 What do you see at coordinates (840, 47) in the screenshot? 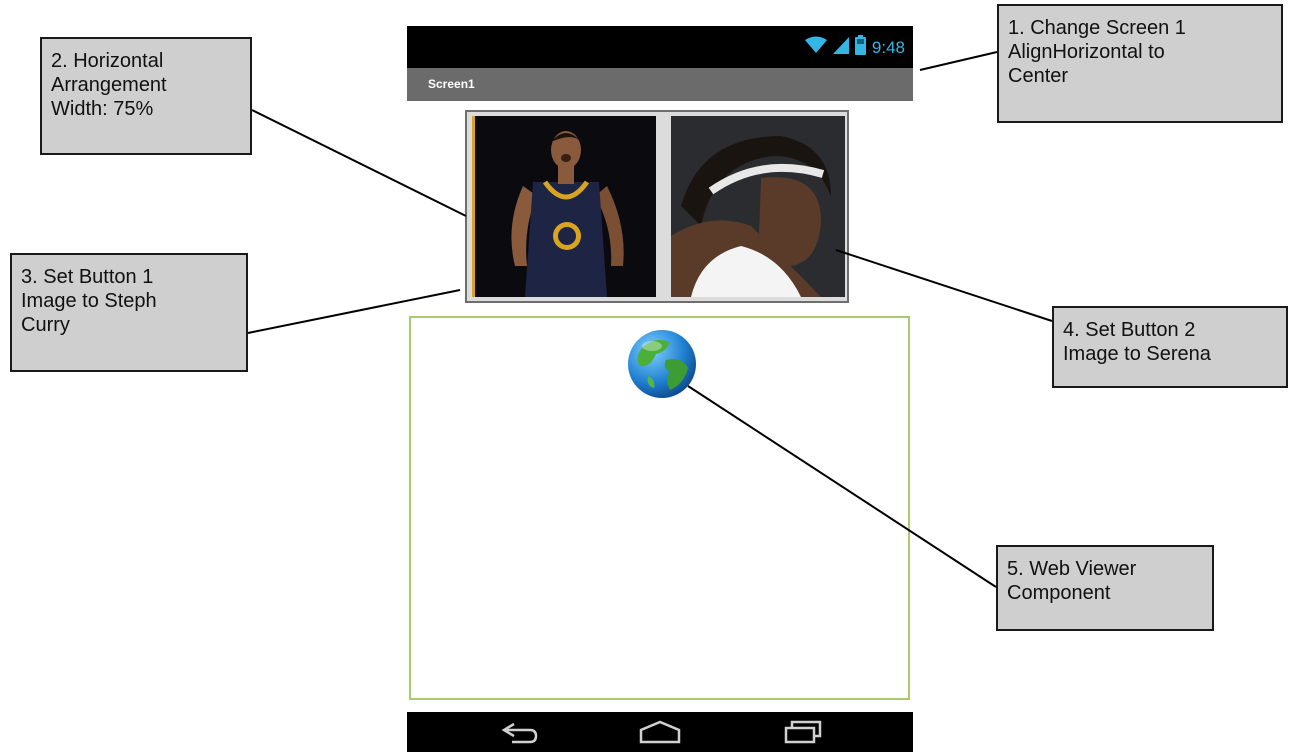
I see `signal-icon` at bounding box center [840, 47].